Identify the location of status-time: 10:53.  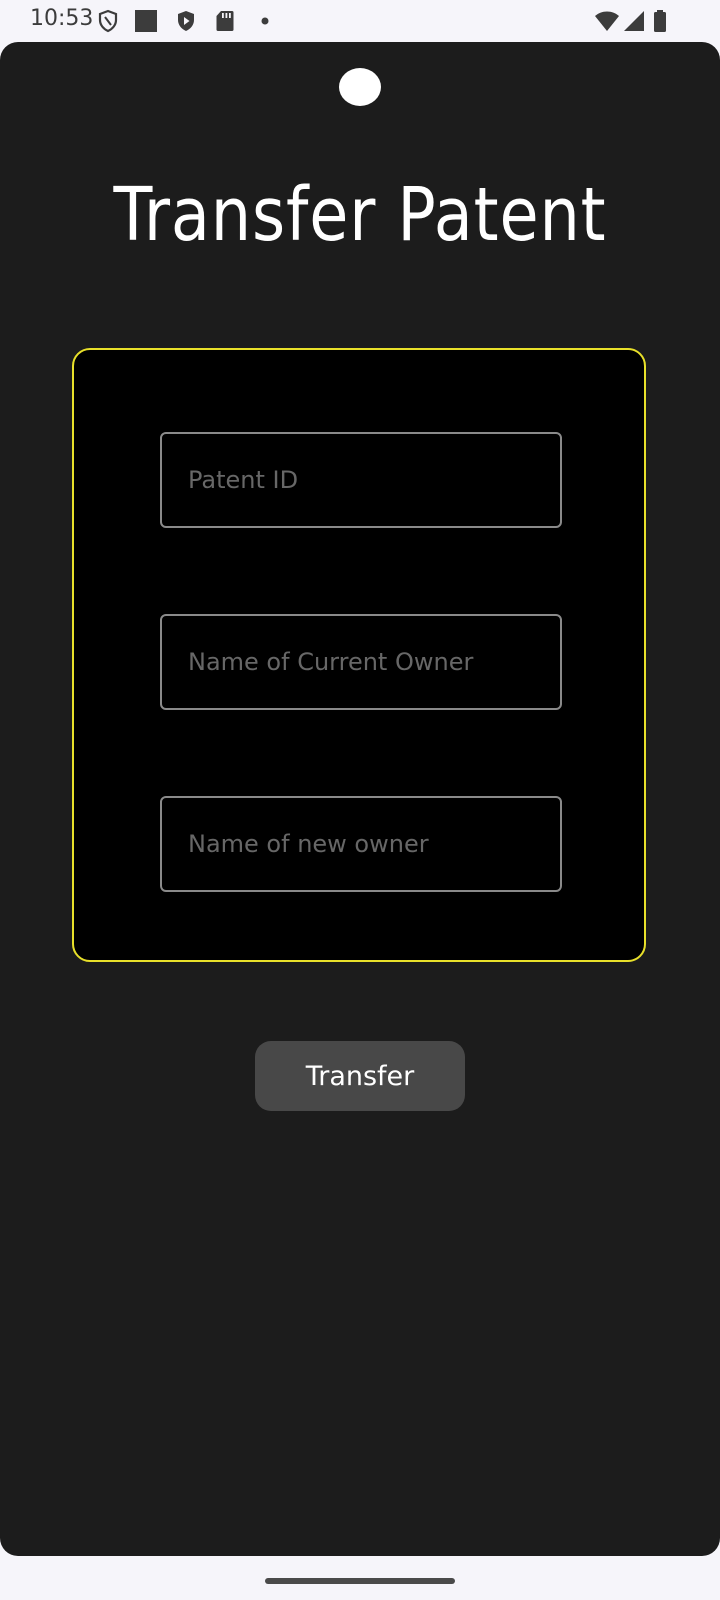
(61, 18).